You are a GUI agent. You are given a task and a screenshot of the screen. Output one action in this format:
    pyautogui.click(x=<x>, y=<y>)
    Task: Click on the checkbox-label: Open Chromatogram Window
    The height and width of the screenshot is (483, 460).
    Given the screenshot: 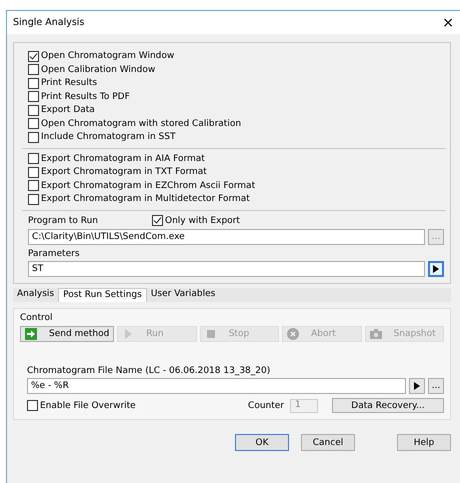 What is the action you would take?
    pyautogui.click(x=107, y=56)
    